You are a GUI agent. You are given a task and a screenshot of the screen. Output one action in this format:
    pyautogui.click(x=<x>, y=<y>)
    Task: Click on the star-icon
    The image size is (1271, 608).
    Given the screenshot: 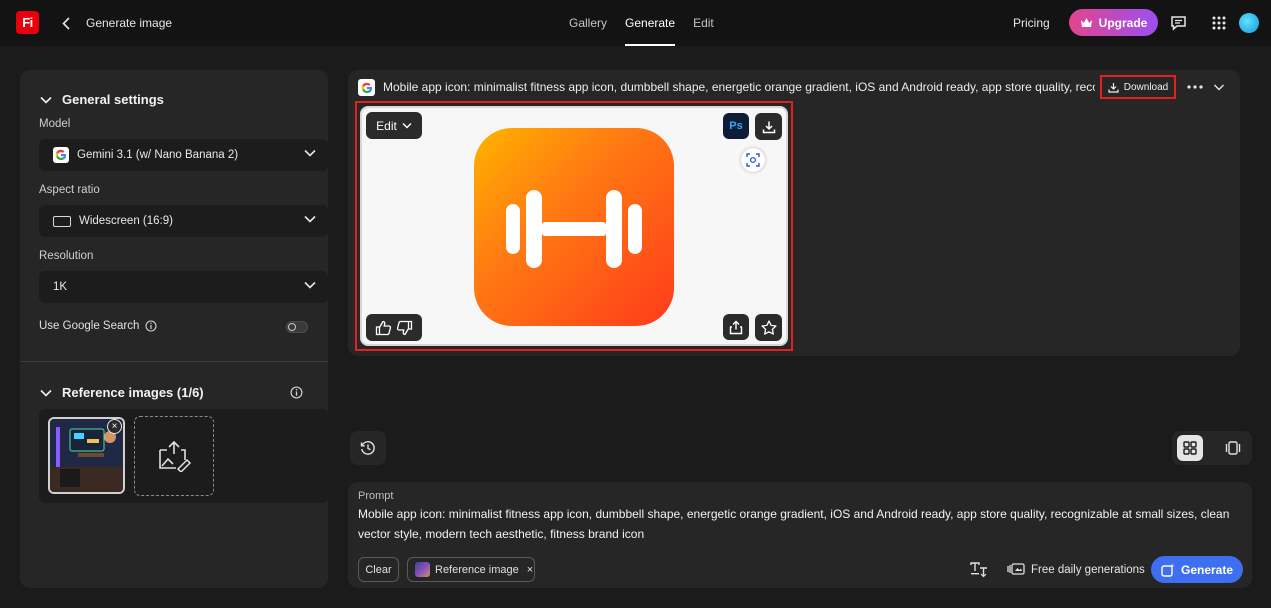 What is the action you would take?
    pyautogui.click(x=768, y=327)
    